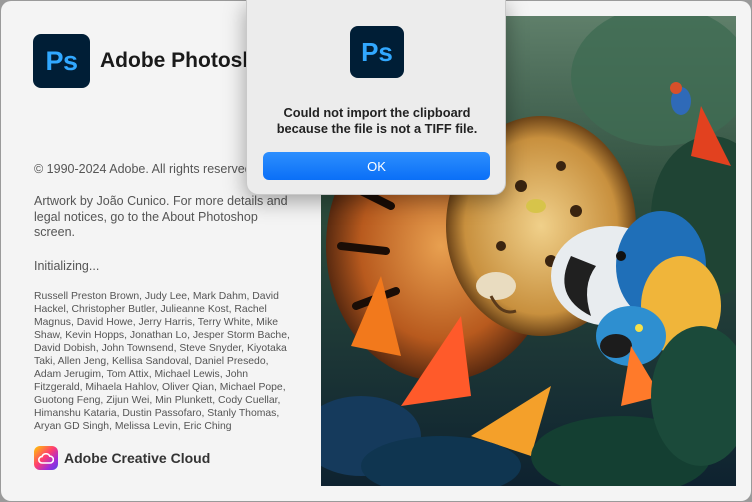  I want to click on copyright-text: © 1990-2024 Adobe. All rights reserved., so click(145, 169).